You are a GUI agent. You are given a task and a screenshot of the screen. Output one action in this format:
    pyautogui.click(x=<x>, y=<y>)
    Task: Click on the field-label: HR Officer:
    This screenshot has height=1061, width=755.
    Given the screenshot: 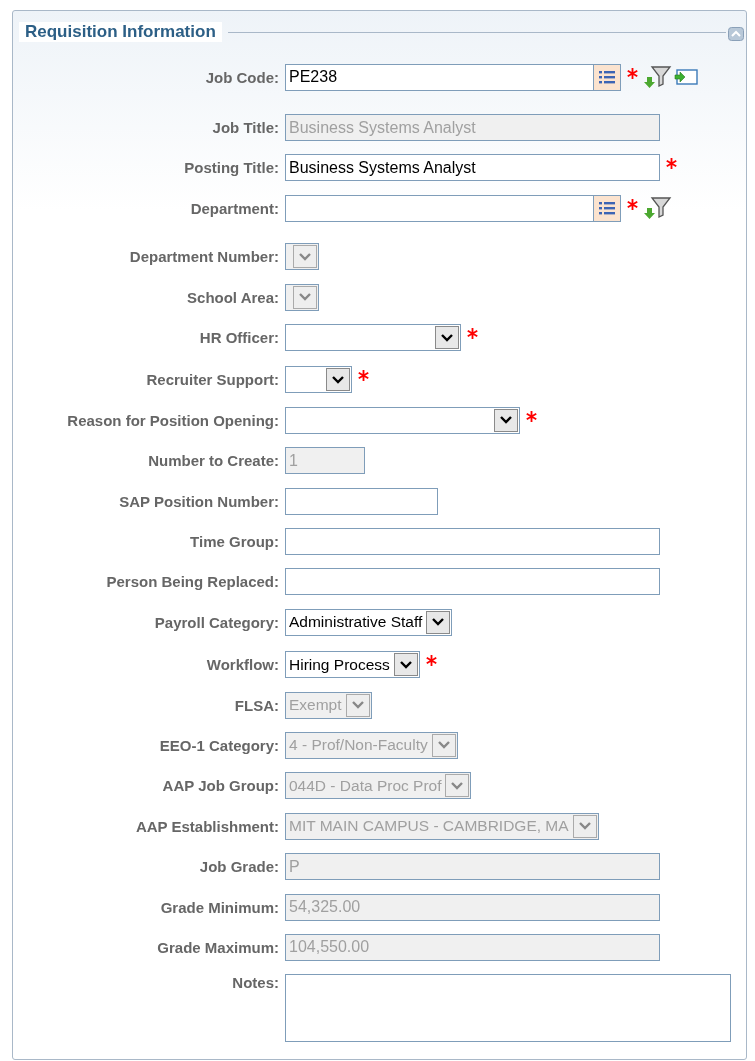 What is the action you would take?
    pyautogui.click(x=239, y=338)
    